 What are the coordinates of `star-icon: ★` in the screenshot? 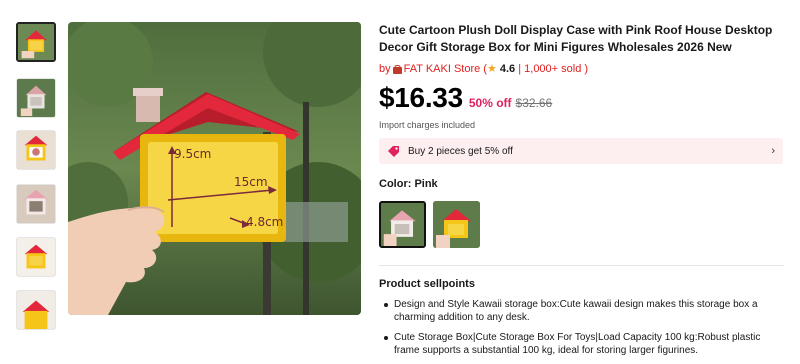 It's located at (491, 69).